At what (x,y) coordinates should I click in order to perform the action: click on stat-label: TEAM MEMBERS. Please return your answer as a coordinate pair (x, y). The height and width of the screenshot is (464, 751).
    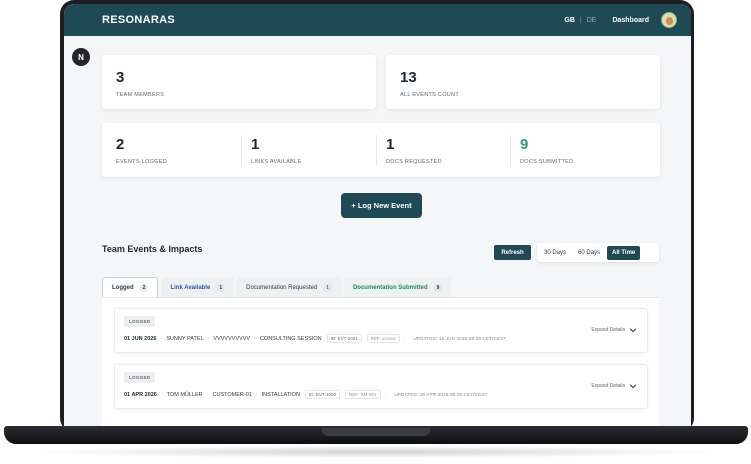
    Looking at the image, I should click on (140, 95).